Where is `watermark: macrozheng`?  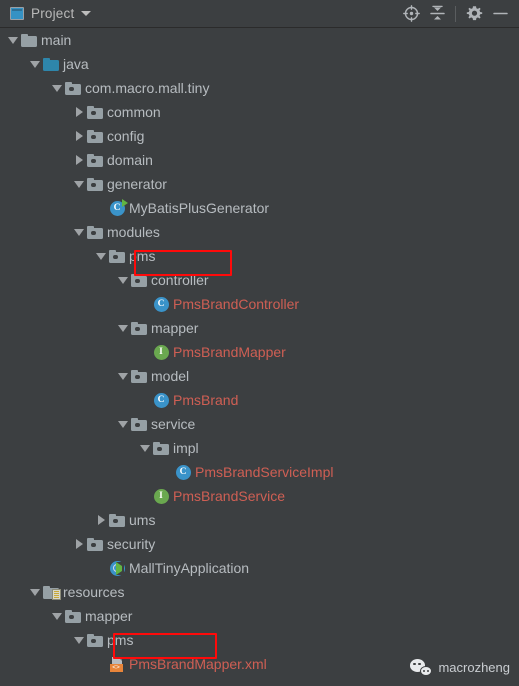
watermark: macrozheng is located at coordinates (460, 667).